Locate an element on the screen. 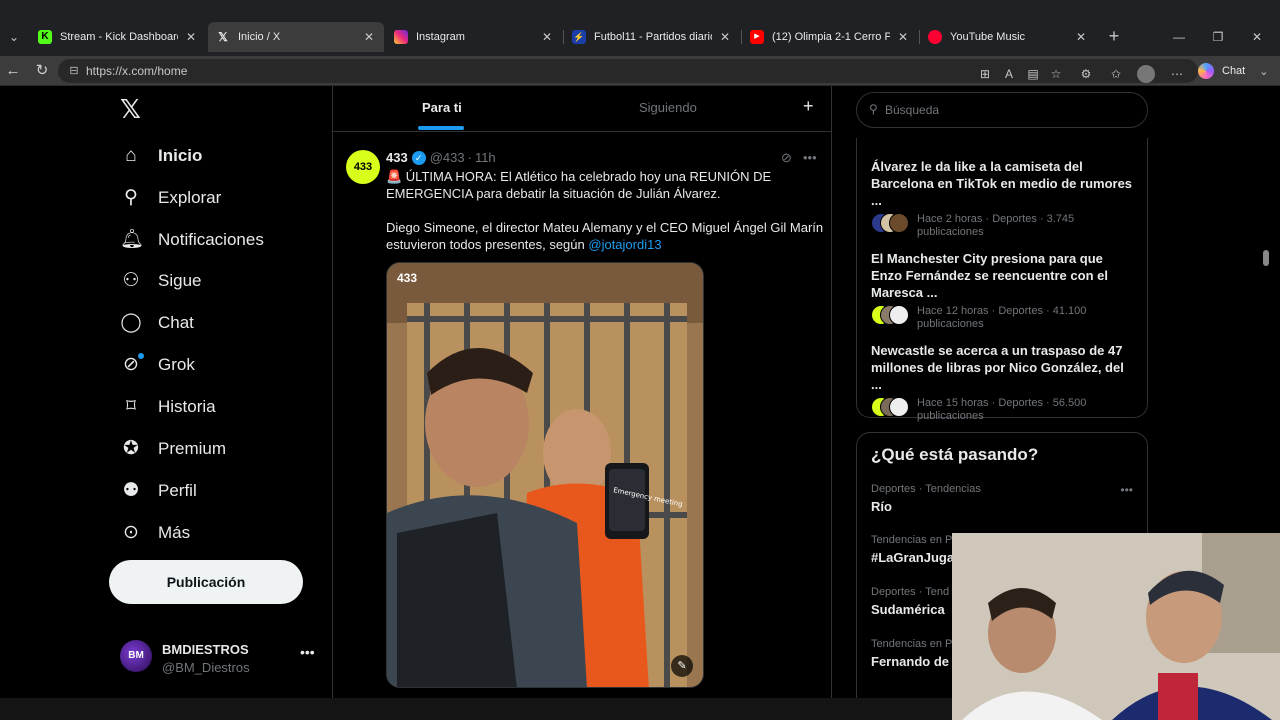 Image resolution: width=1280 pixels, height=720 pixels. copilot-icon is located at coordinates (1206, 71).